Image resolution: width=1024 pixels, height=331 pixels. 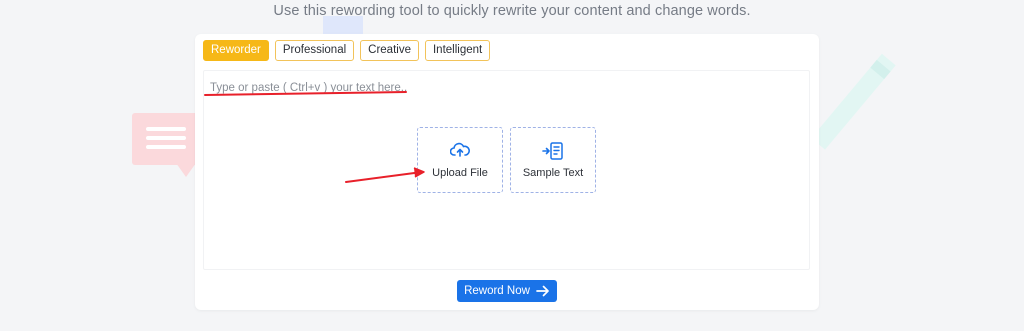 What do you see at coordinates (460, 173) in the screenshot?
I see `upload-file-label: Upload File` at bounding box center [460, 173].